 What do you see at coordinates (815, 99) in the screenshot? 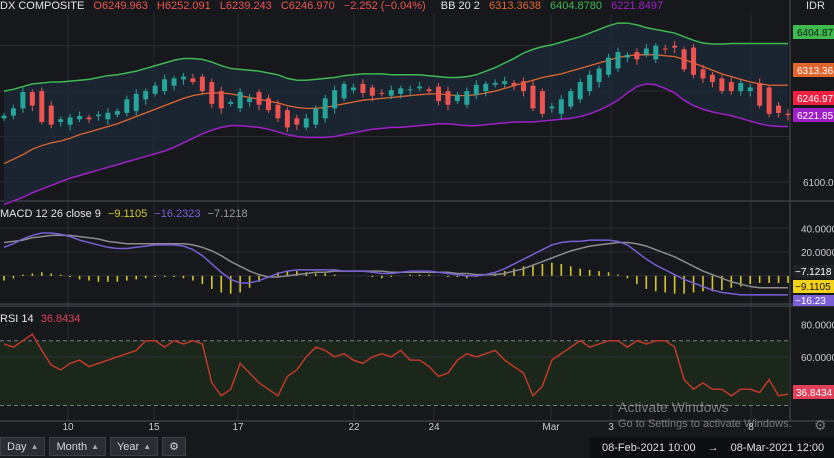
I see `price-tag-close: 6246.97` at bounding box center [815, 99].